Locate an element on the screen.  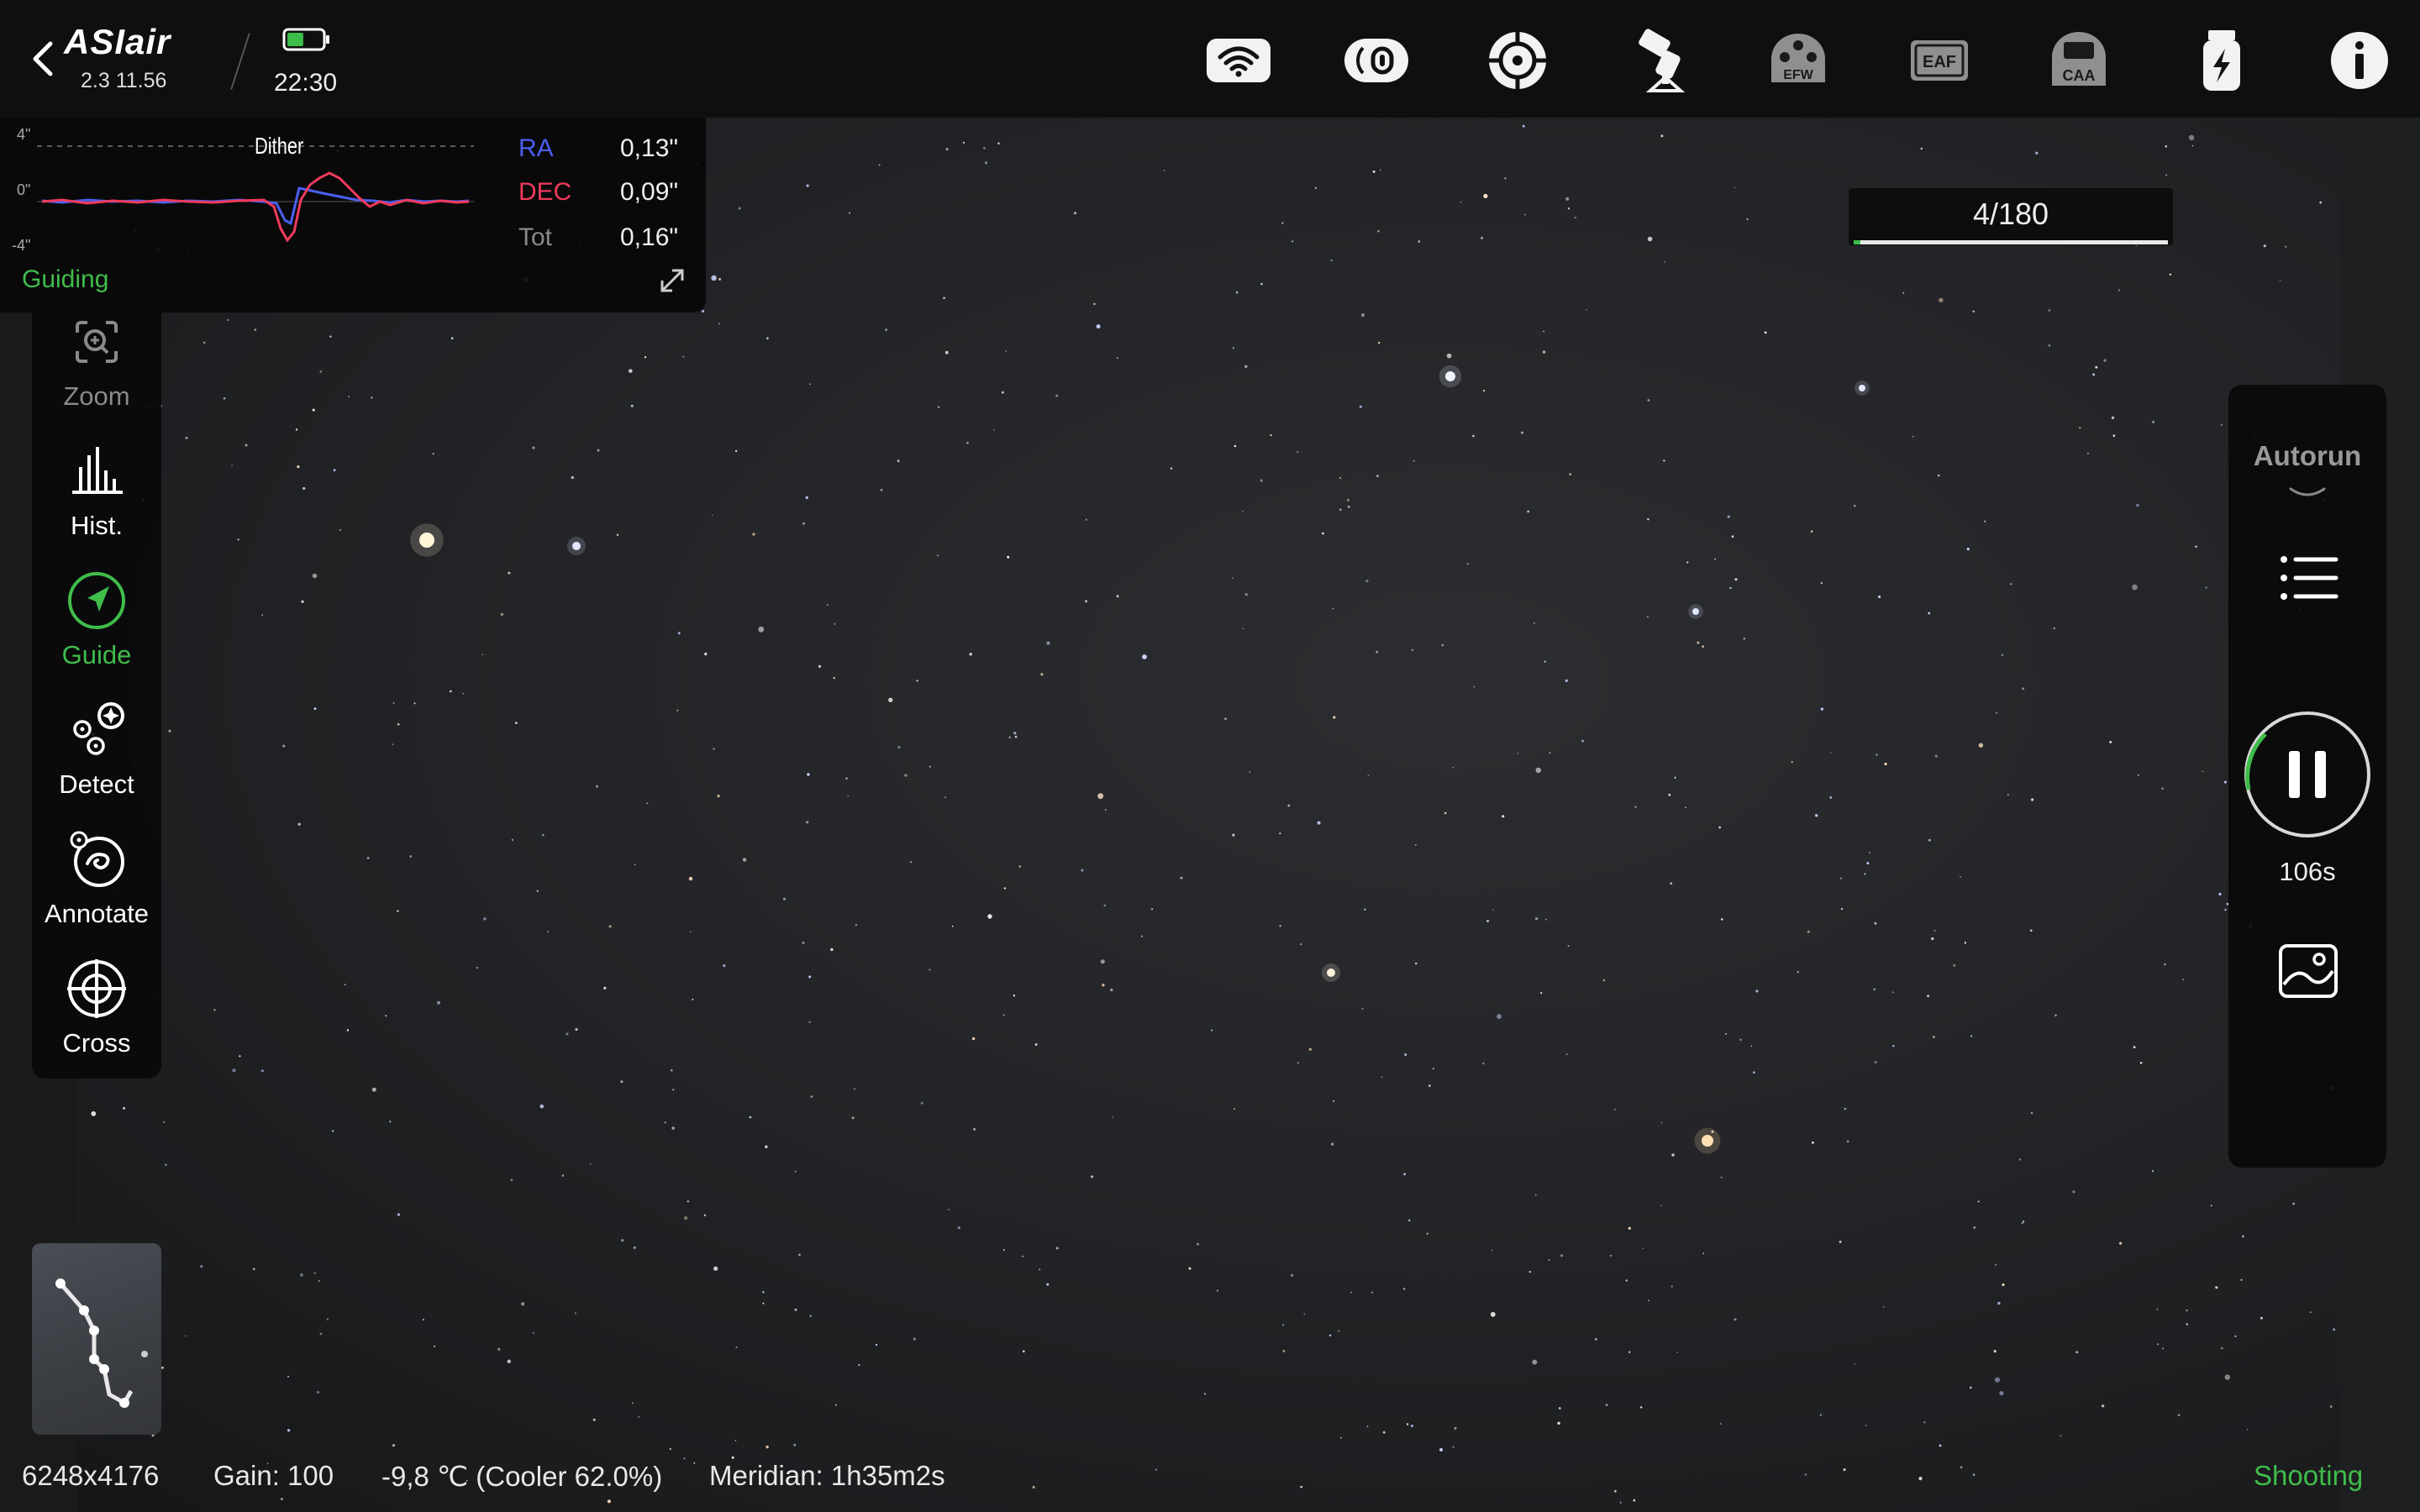
sky-atlas-minimap is located at coordinates (96, 1339).